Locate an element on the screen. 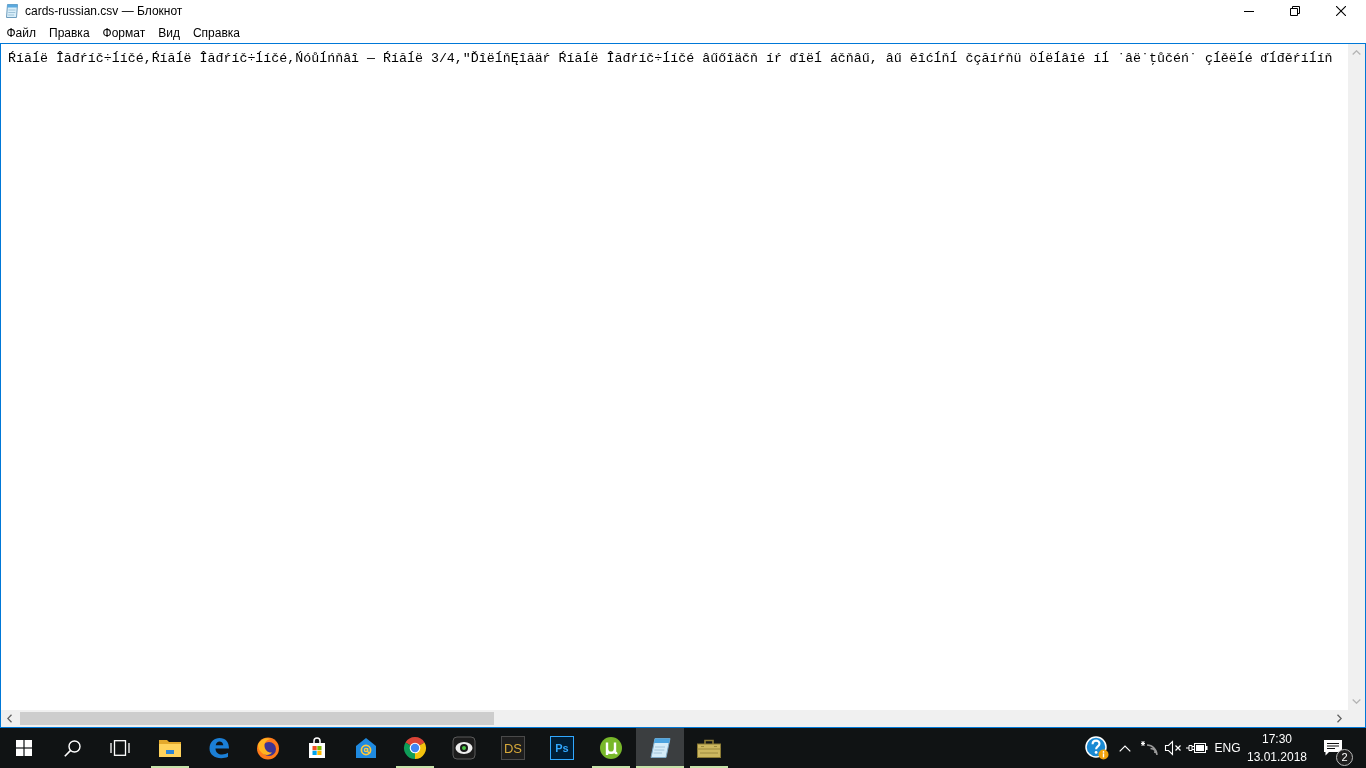  menu-item: Формат is located at coordinates (124, 32).